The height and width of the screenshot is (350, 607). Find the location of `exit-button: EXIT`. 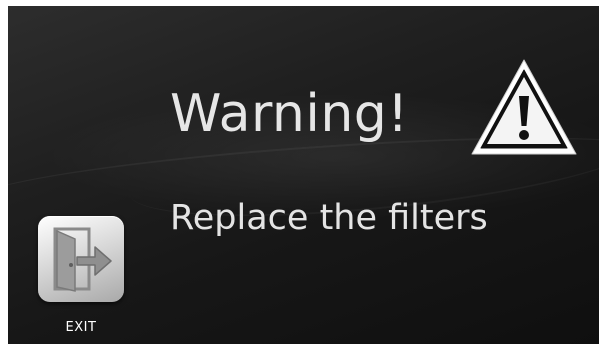

exit-button: EXIT is located at coordinates (81, 277).